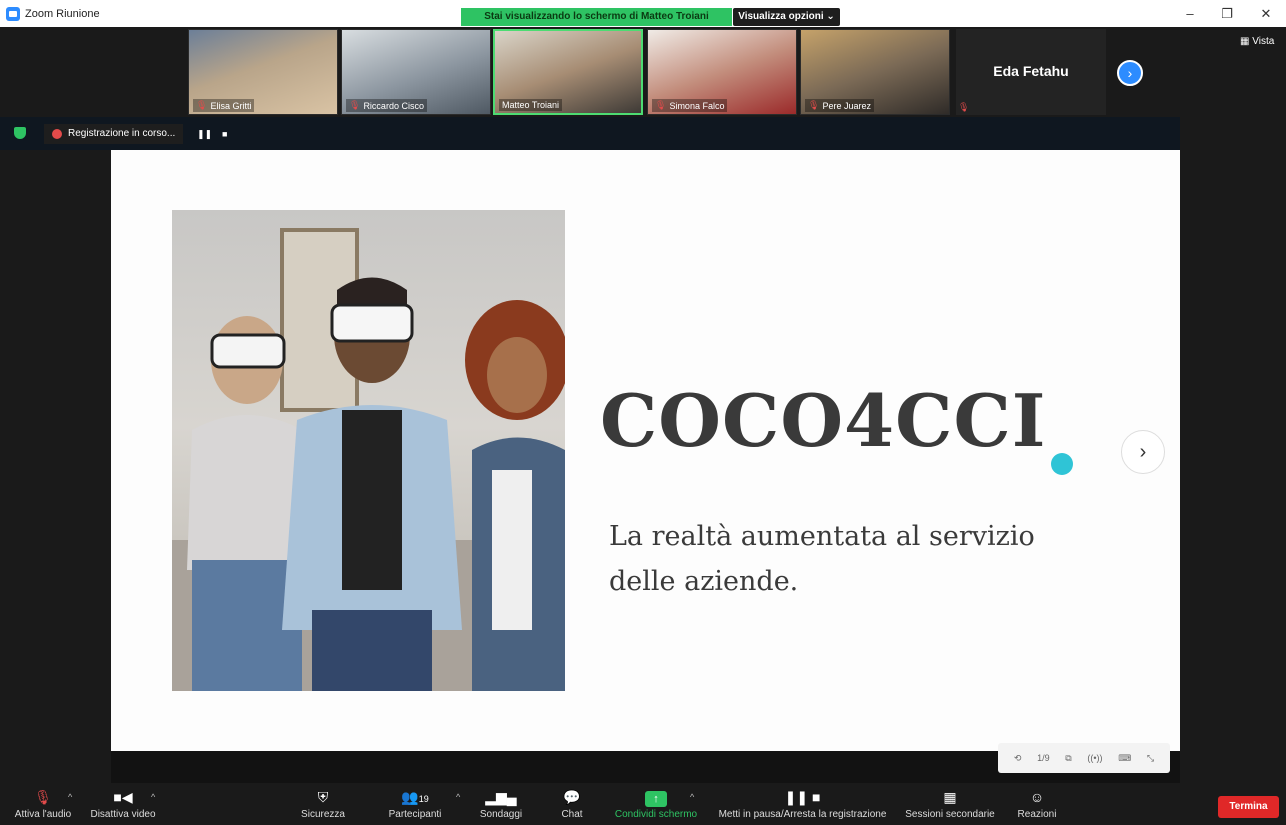  What do you see at coordinates (204, 134) in the screenshot?
I see `pause-recording-icon: ❚❚` at bounding box center [204, 134].